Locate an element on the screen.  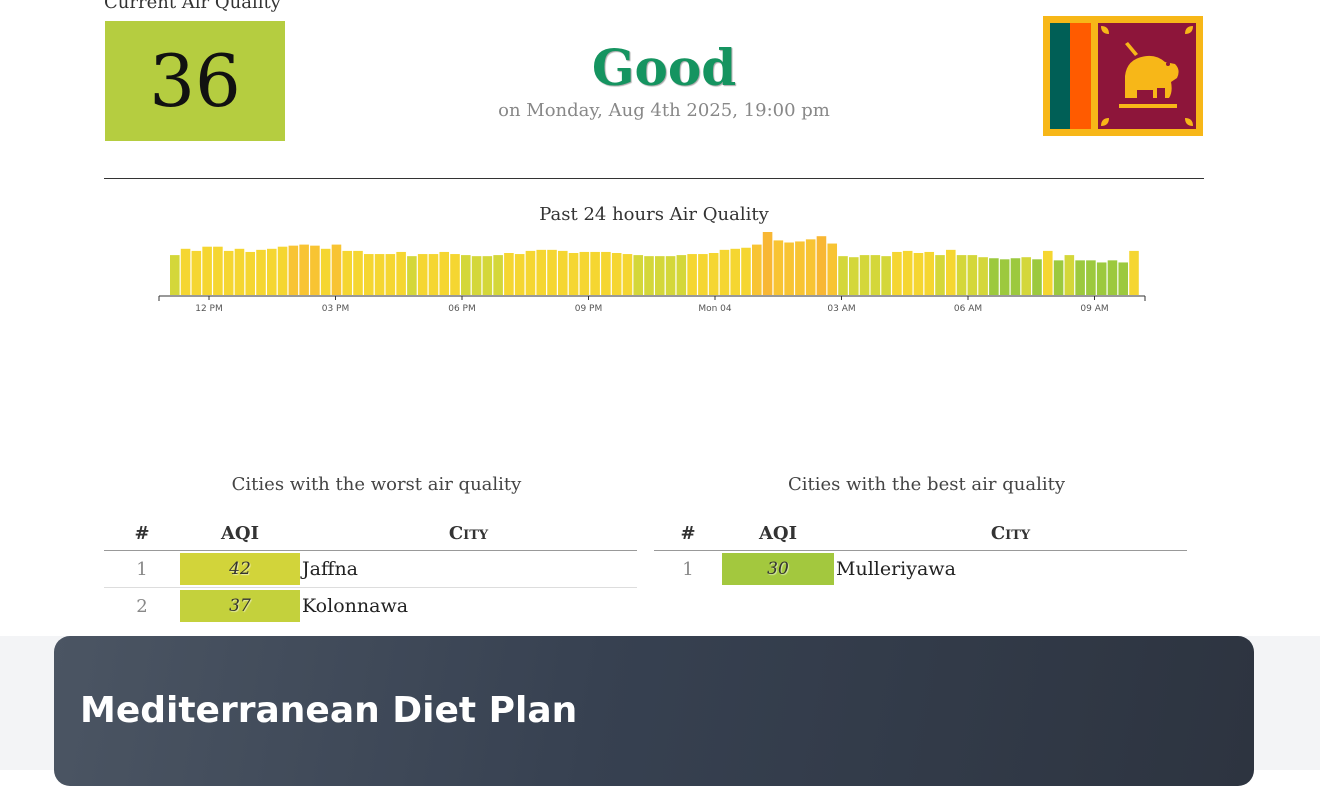
city-link: Kolonnawa is located at coordinates (468, 606).